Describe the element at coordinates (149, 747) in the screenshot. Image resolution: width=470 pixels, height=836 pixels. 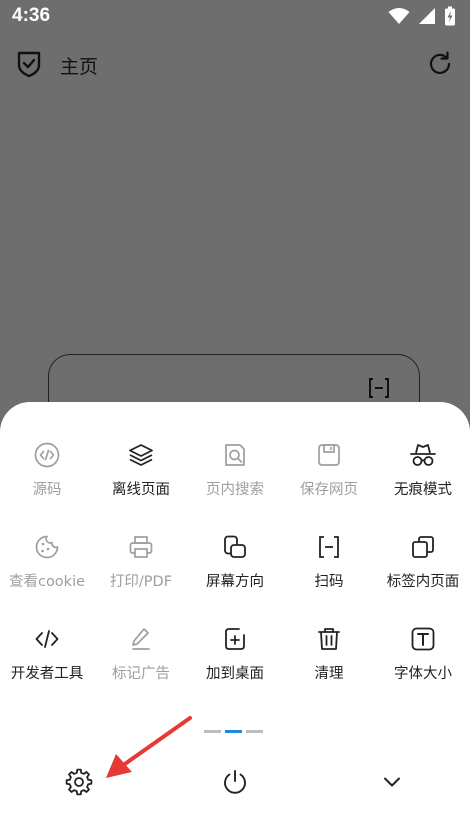
I see `annotation-arrow-icon` at that location.